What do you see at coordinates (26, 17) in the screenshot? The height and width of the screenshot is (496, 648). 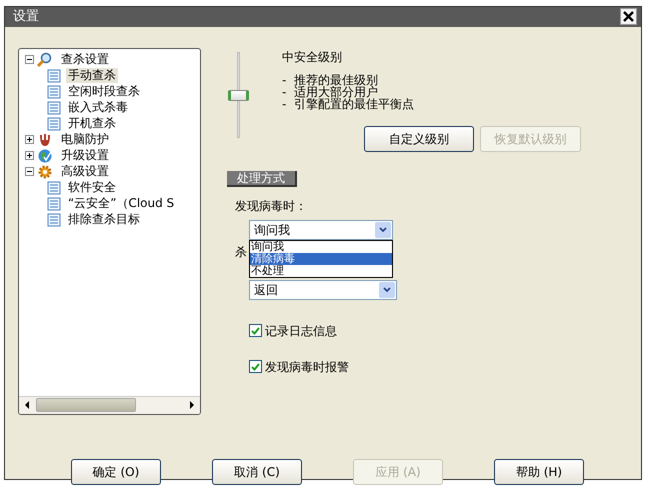 I see `window-title: 设置` at bounding box center [26, 17].